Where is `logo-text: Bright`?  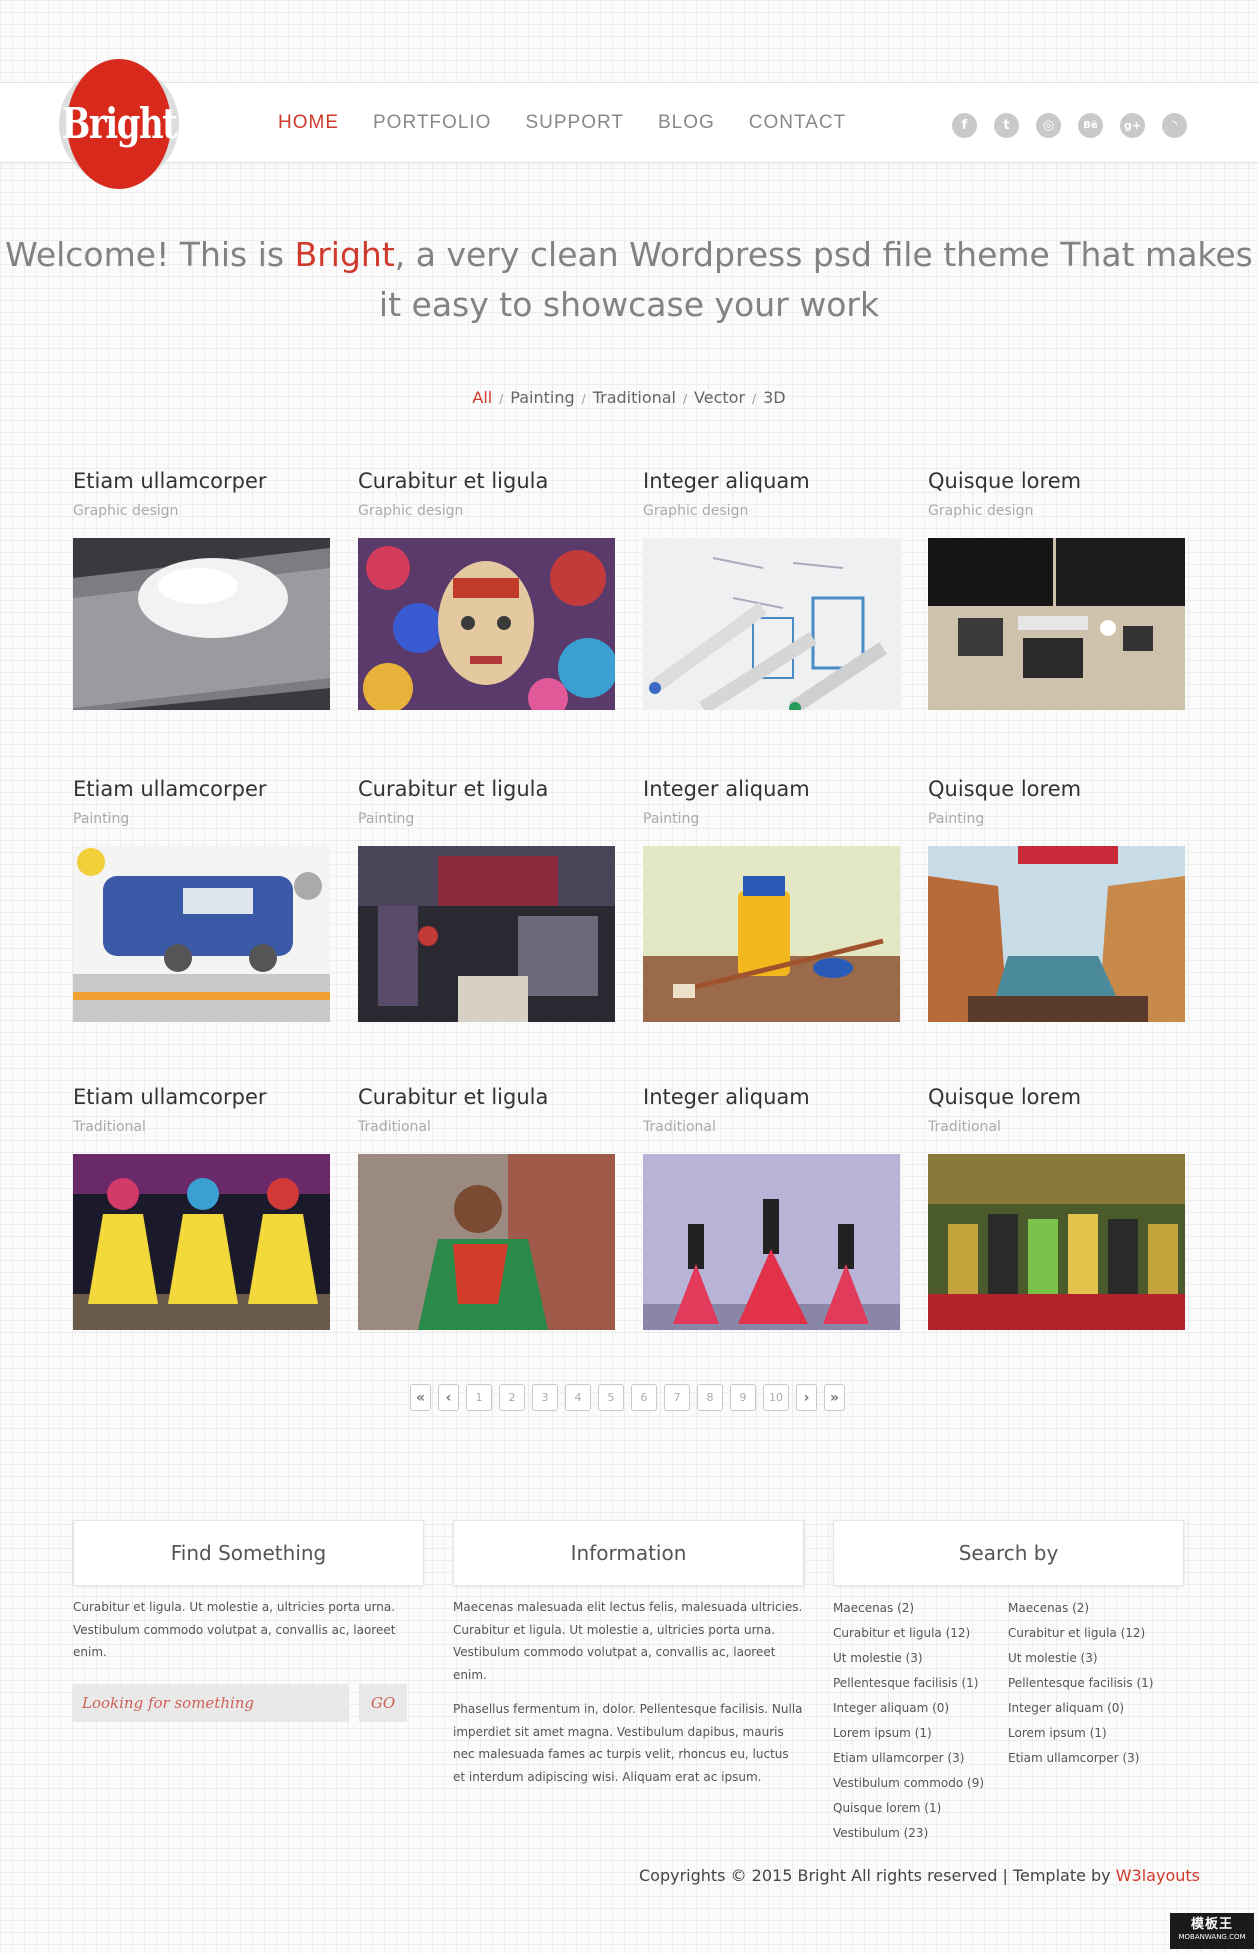
logo-text: Bright is located at coordinates (119, 124).